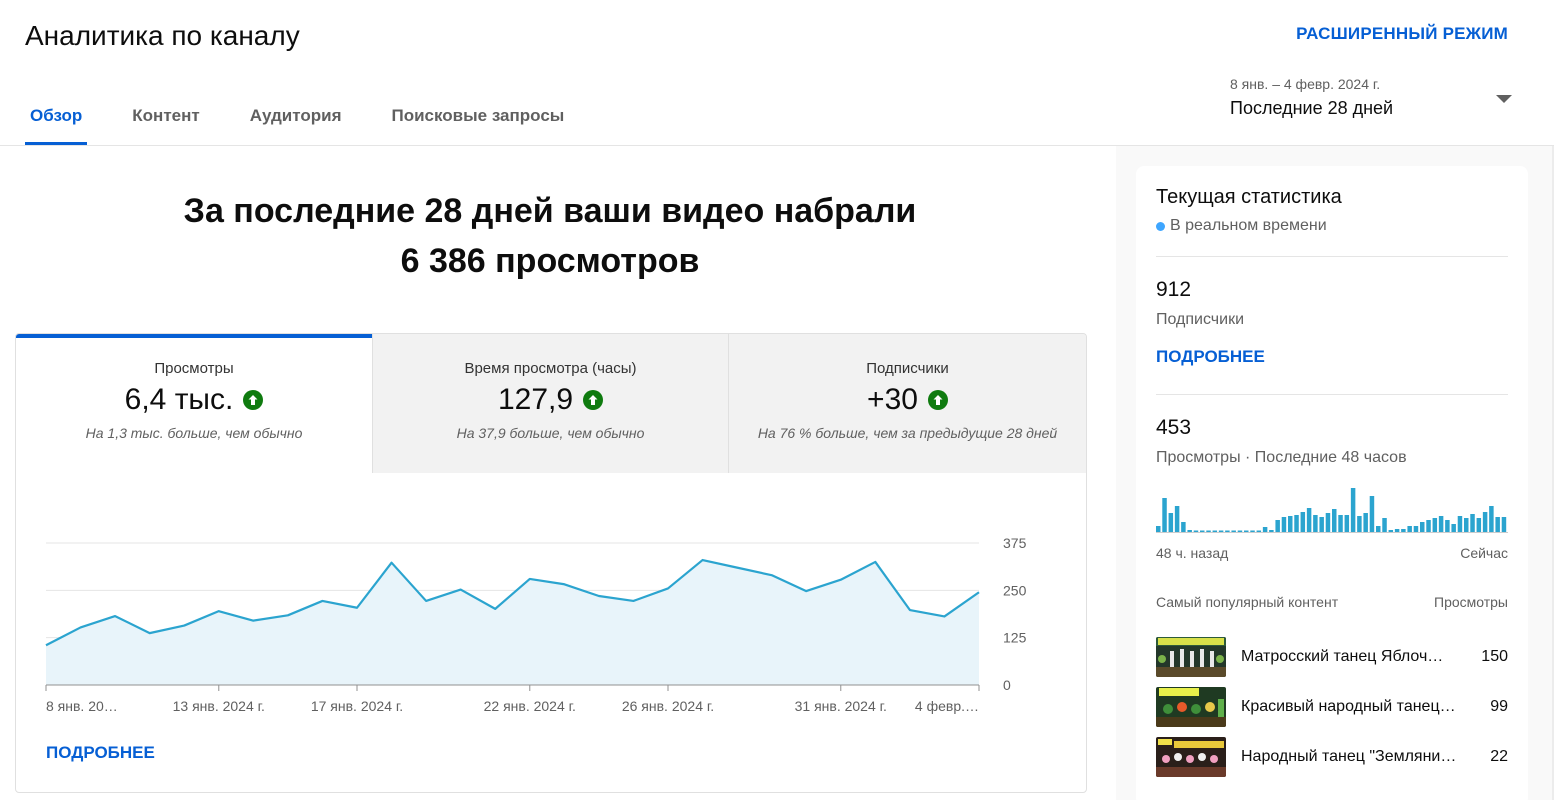 The image size is (1554, 806). Describe the element at coordinates (253, 400) in the screenshot. I see `trend-up-icon` at that location.